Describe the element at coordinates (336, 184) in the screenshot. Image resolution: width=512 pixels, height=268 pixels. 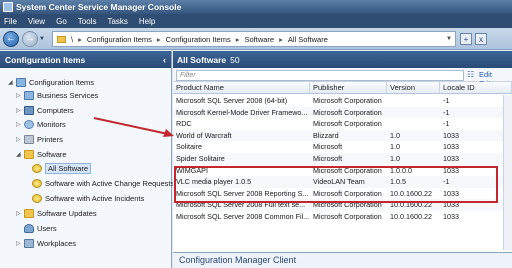
I see `annotation-highlight-box` at that location.